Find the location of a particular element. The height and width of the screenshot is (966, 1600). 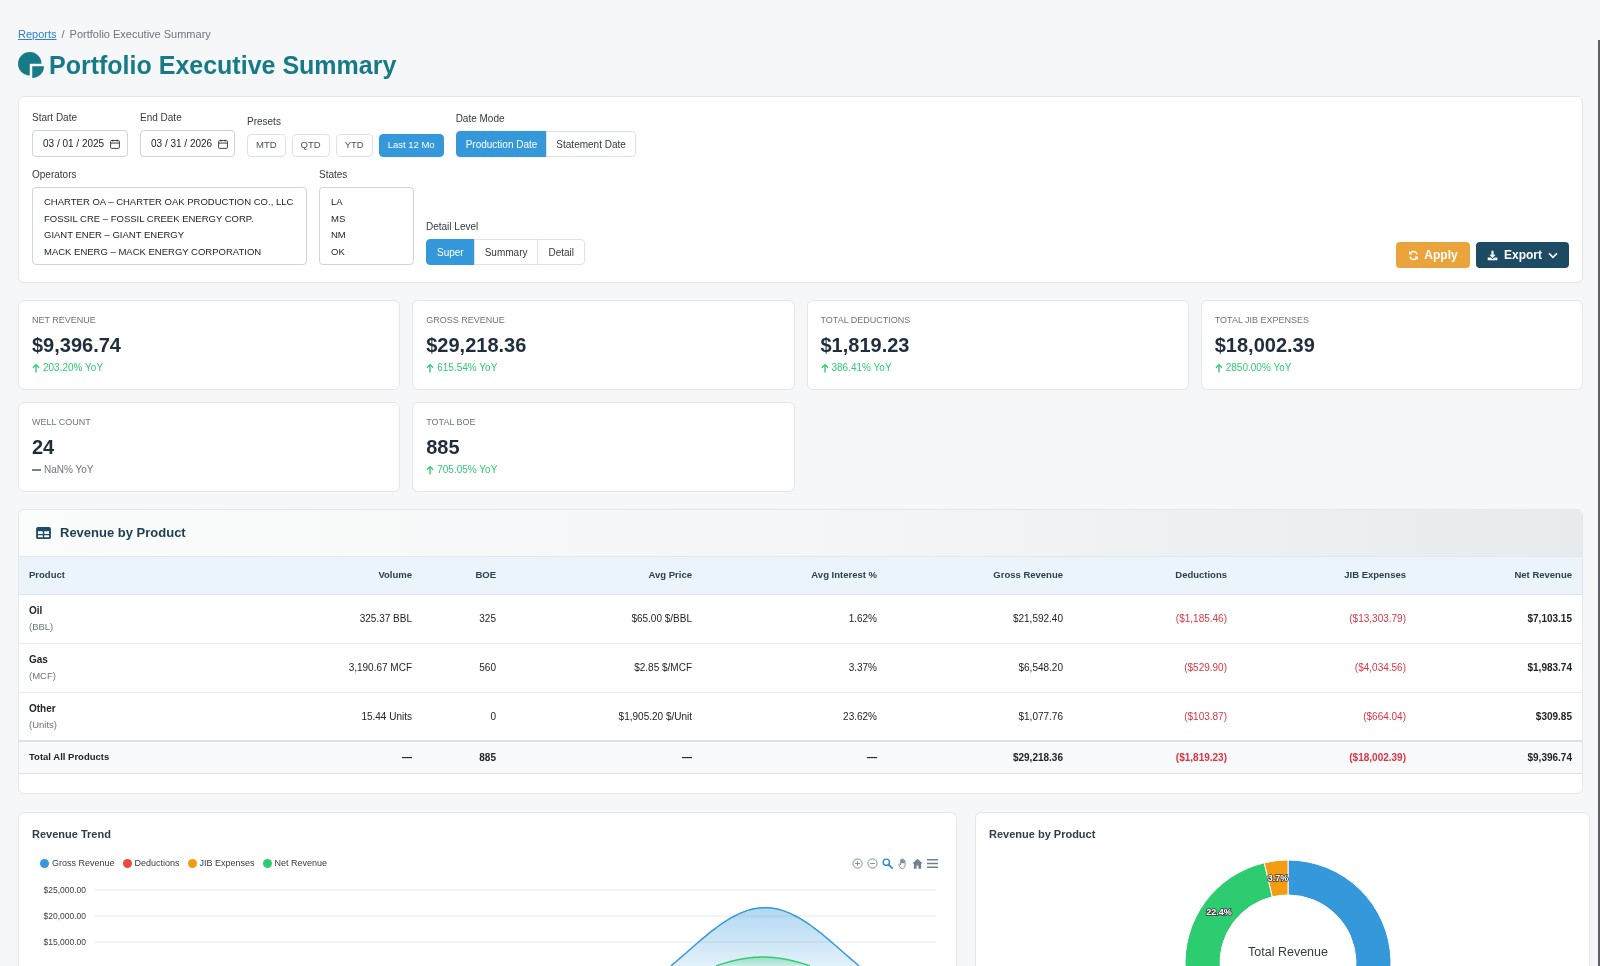

detail-level-toggle: Detail is located at coordinates (561, 252).